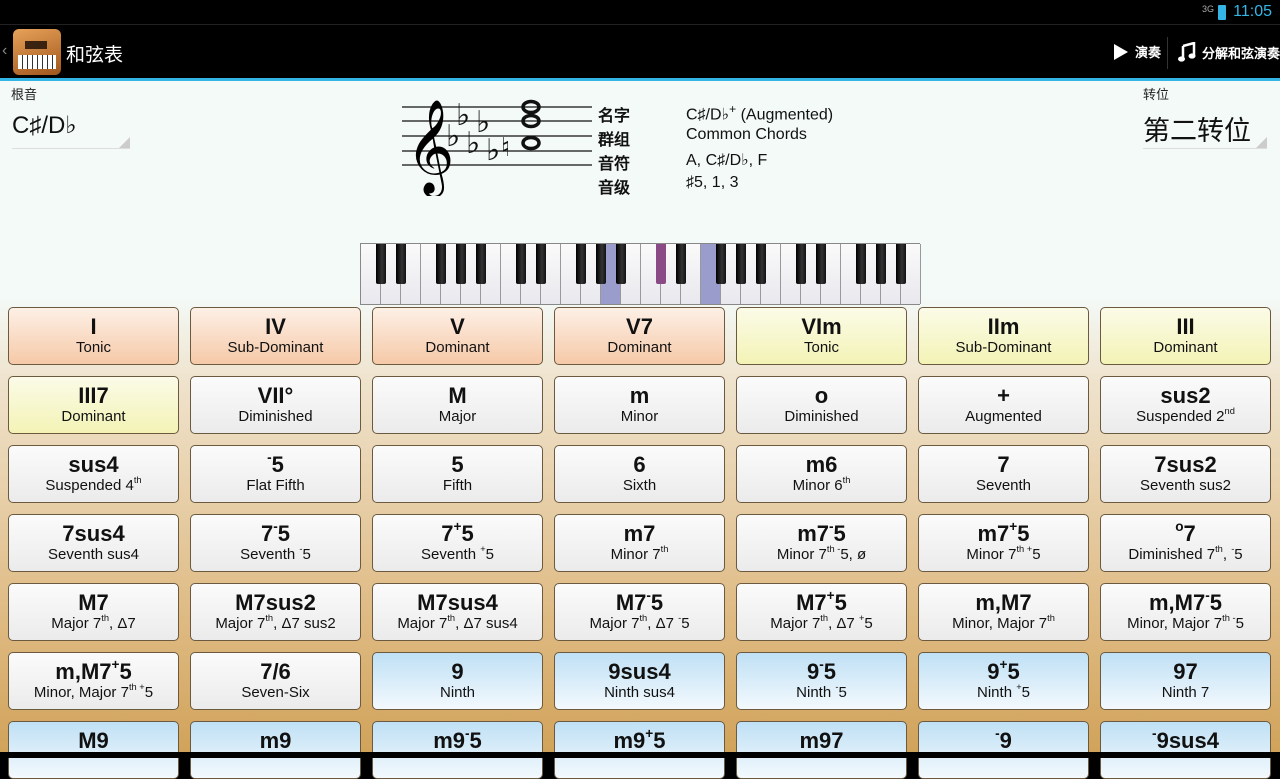  I want to click on chord-button: m9+5, so click(639, 750).